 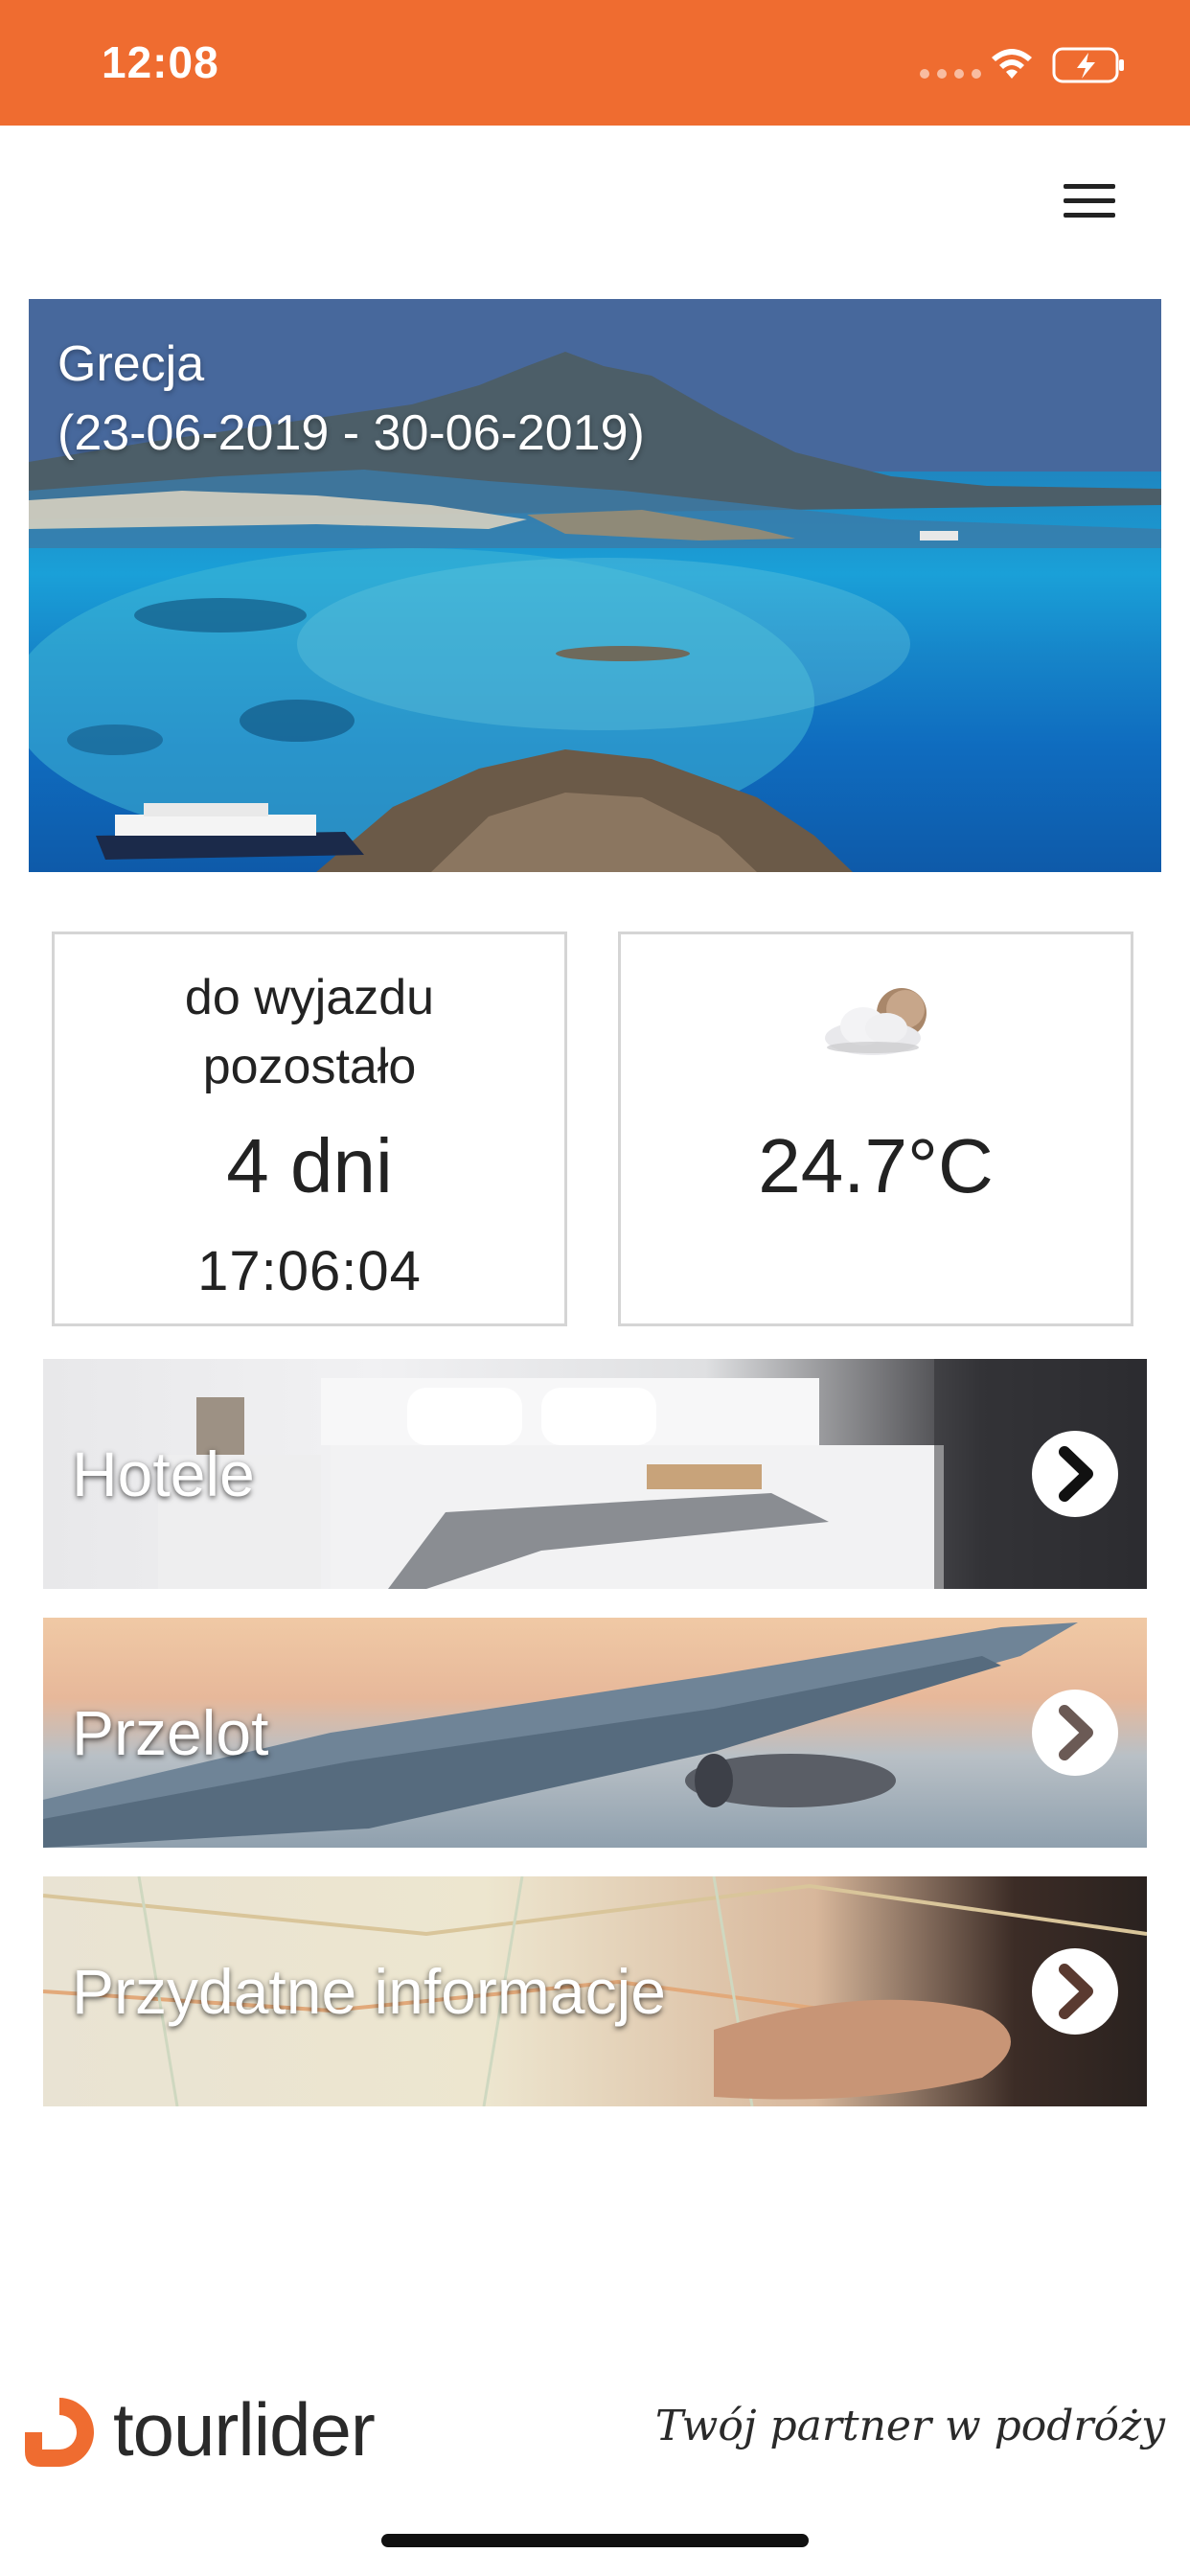 What do you see at coordinates (310, 1165) in the screenshot?
I see `countdown-days: 4 dni` at bounding box center [310, 1165].